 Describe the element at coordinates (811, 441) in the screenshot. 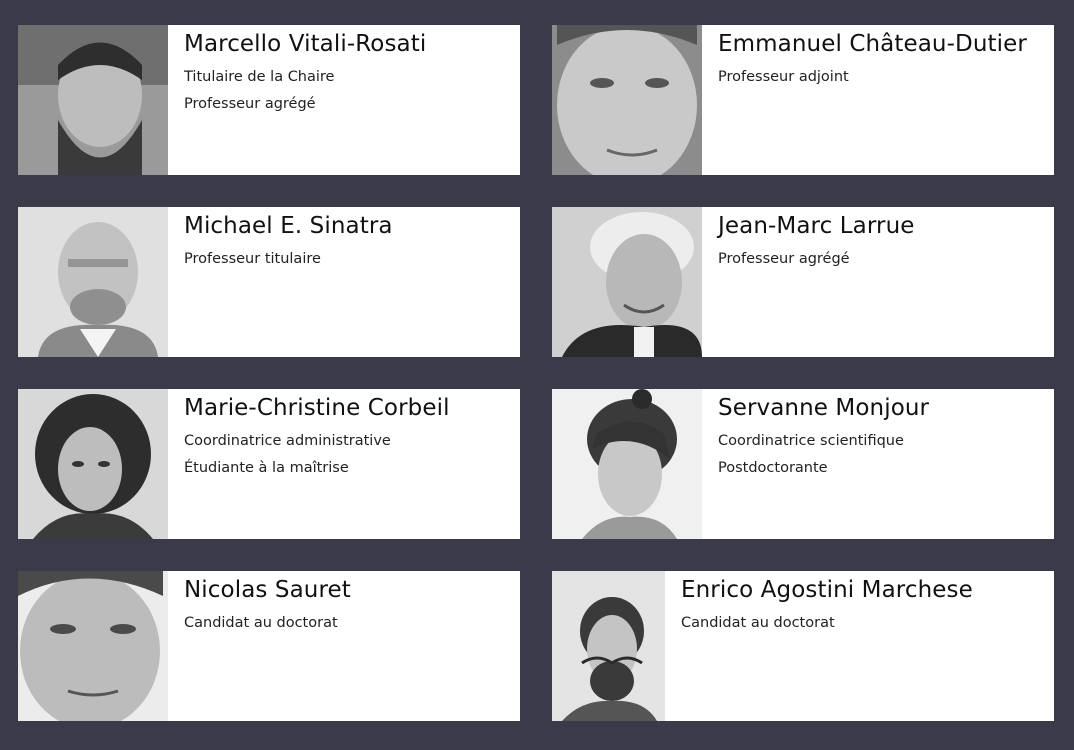

I see `person-role: Coordinatrice scientifique` at that location.